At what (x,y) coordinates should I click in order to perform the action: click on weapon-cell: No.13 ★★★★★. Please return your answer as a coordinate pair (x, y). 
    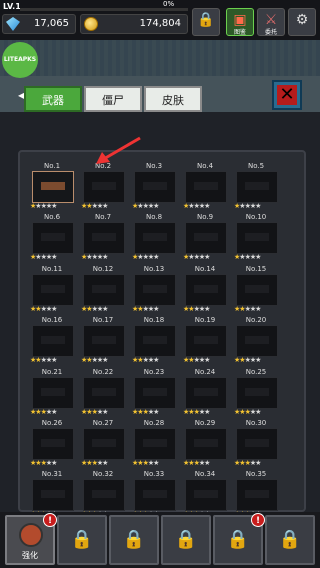
    Looking at the image, I should click on (154, 291).